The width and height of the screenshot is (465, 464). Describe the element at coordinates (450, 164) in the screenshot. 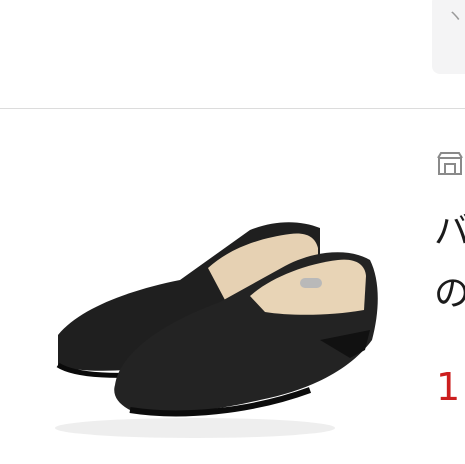

I see `store-icon` at that location.